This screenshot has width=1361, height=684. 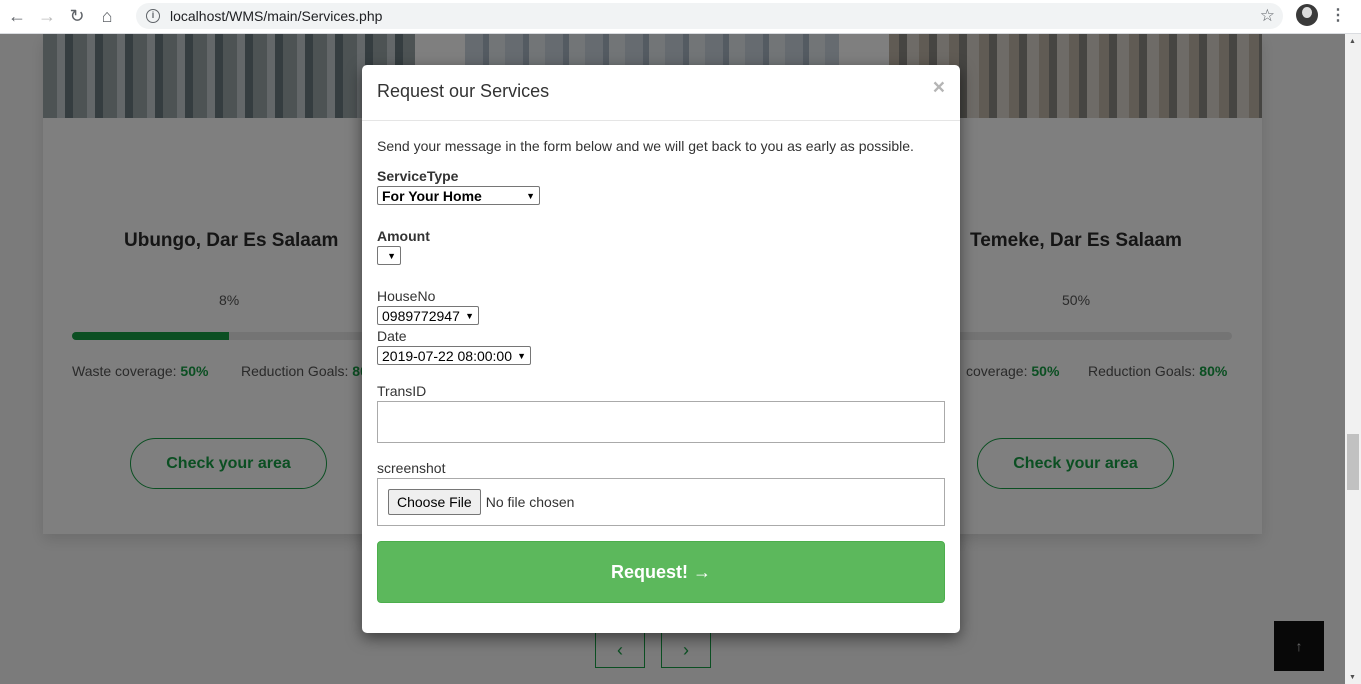 I want to click on date-select: 2019-07-22 08:00:00 ▼, so click(x=454, y=355).